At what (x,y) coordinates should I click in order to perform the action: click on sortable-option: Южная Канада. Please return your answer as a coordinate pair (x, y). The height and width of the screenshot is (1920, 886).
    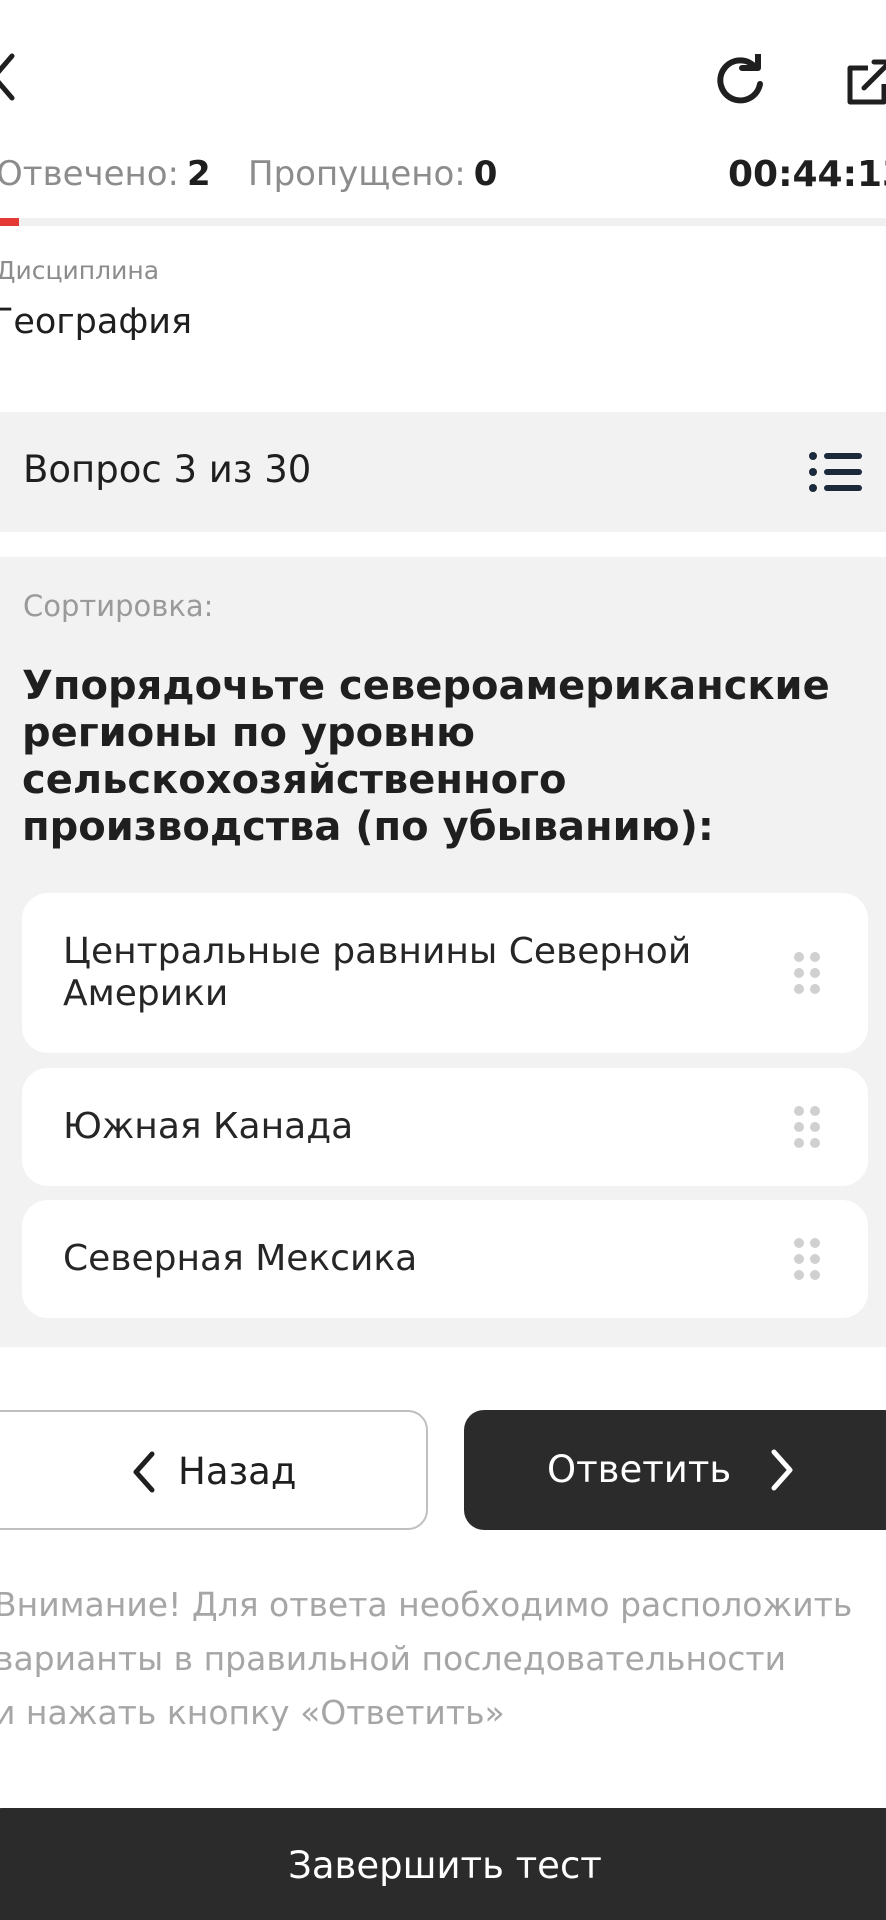
    Looking at the image, I should click on (445, 1127).